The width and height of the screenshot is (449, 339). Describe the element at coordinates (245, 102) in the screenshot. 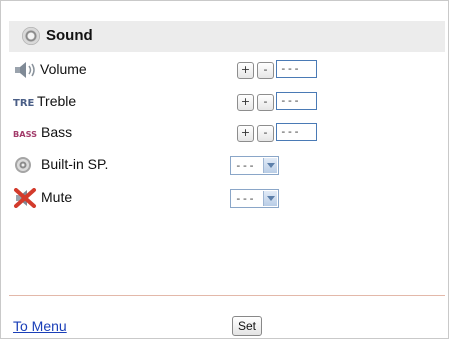

I see `treble-plus-button: +` at that location.